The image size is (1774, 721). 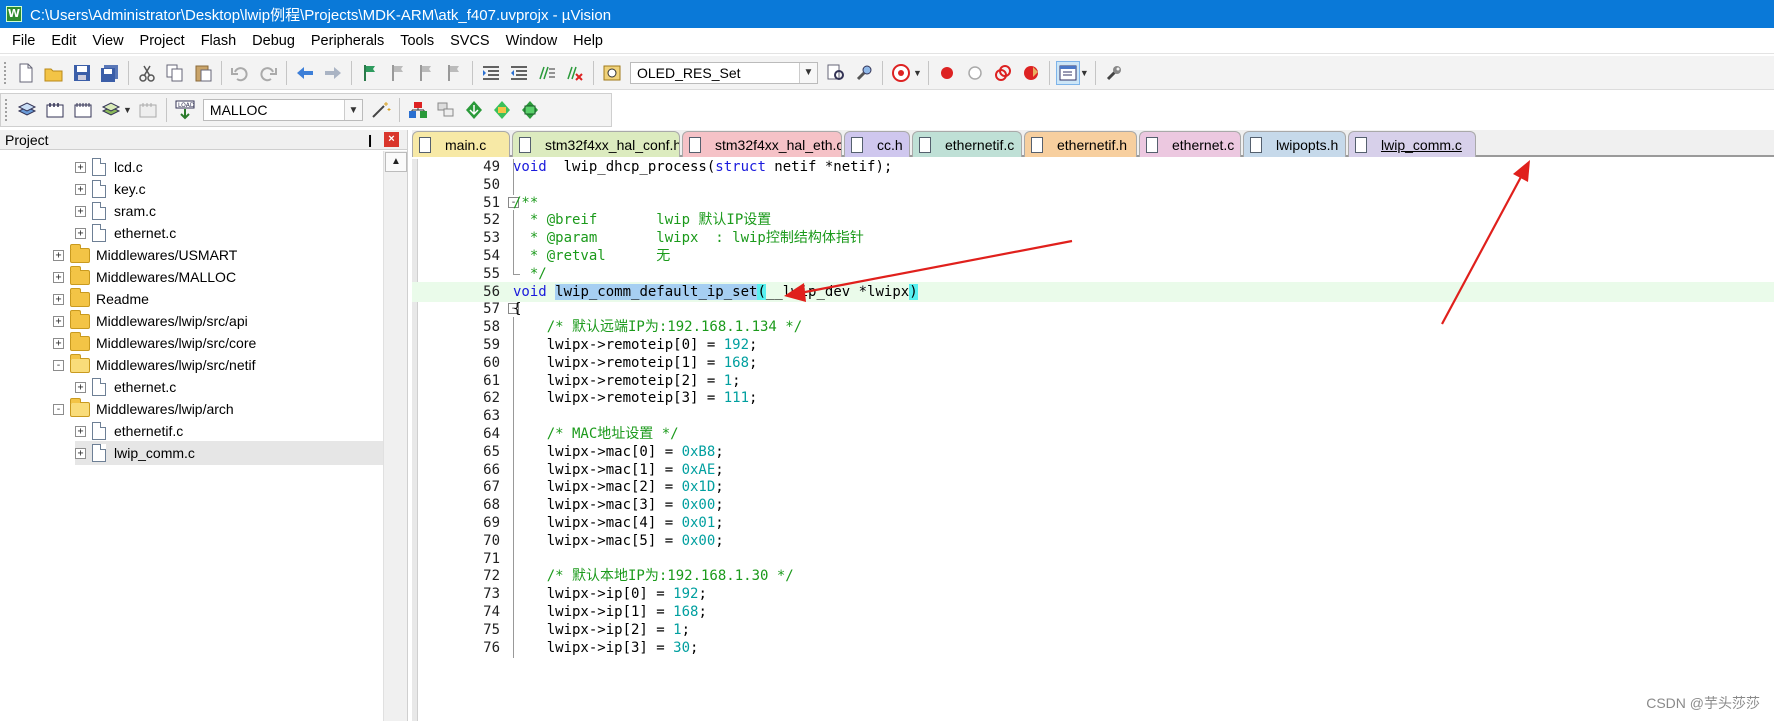 What do you see at coordinates (101, 299) in the screenshot?
I see `tree-group-readme: + Readme` at bounding box center [101, 299].